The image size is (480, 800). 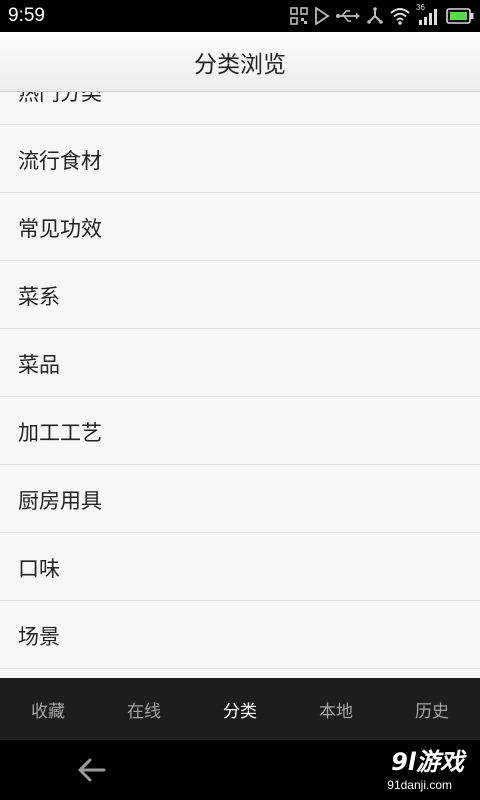 What do you see at coordinates (419, 785) in the screenshot?
I see `watermark-domain: 91danji.com` at bounding box center [419, 785].